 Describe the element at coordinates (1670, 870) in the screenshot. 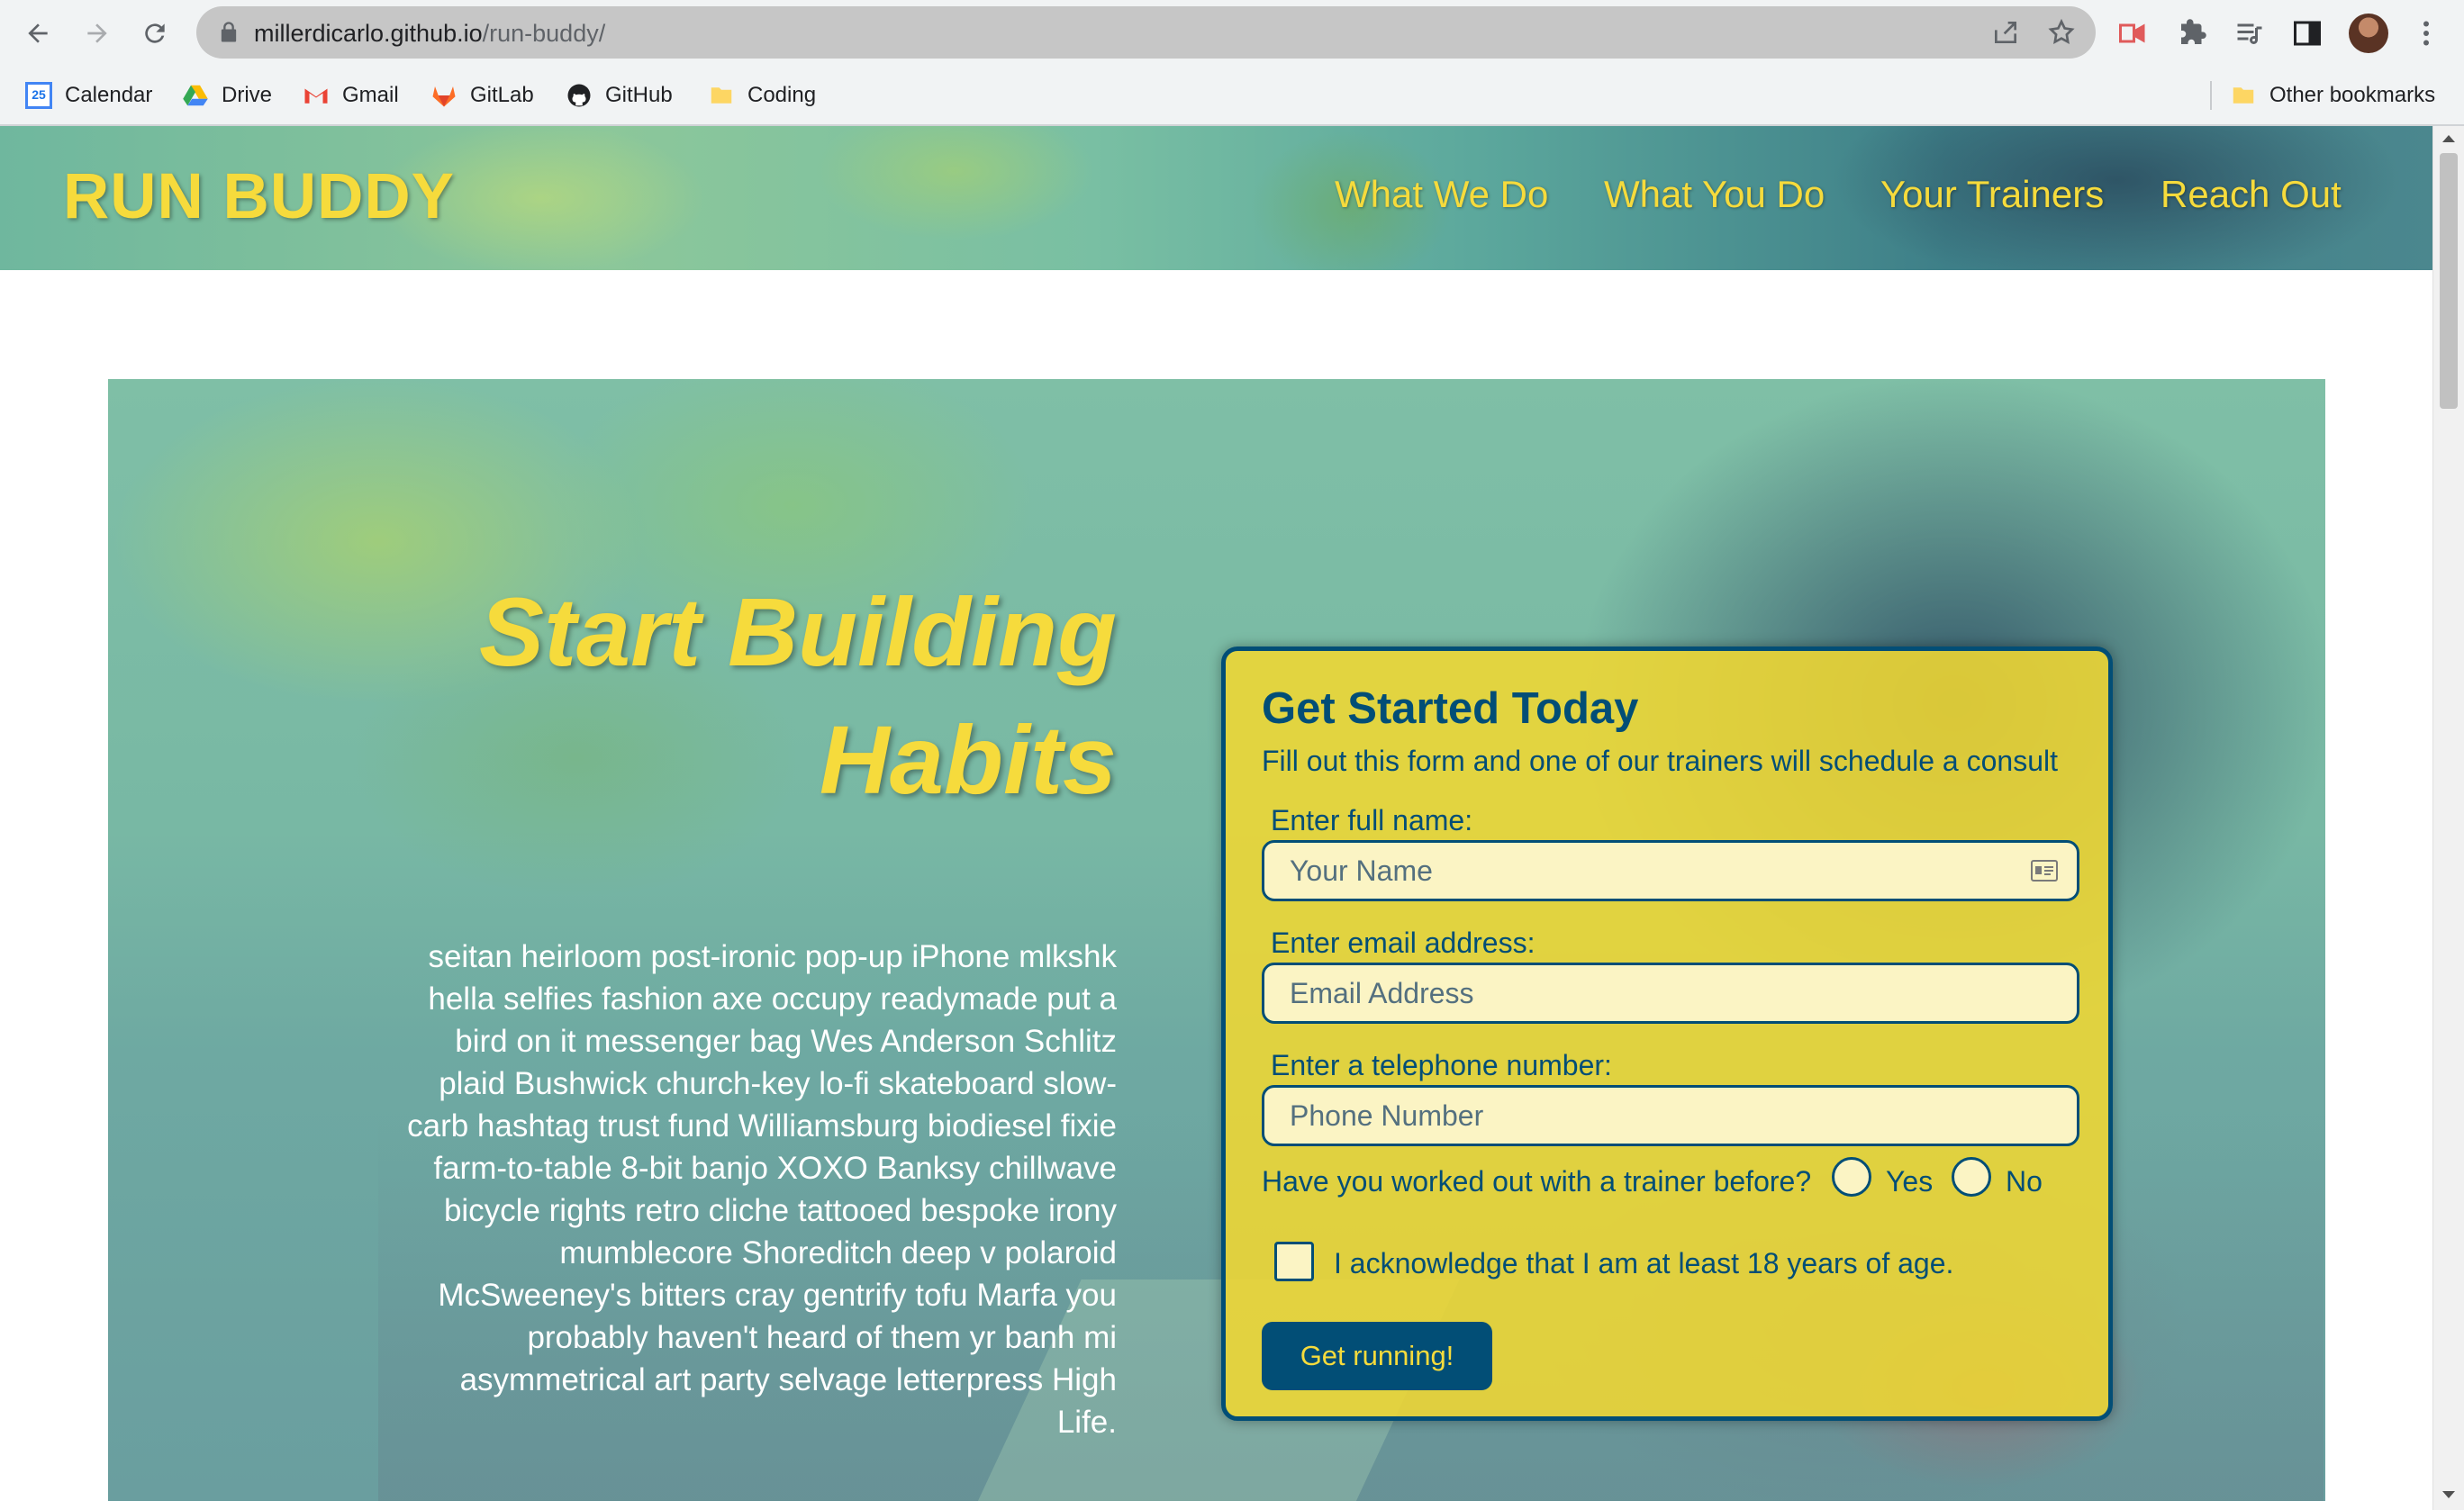

I see `name-input` at that location.